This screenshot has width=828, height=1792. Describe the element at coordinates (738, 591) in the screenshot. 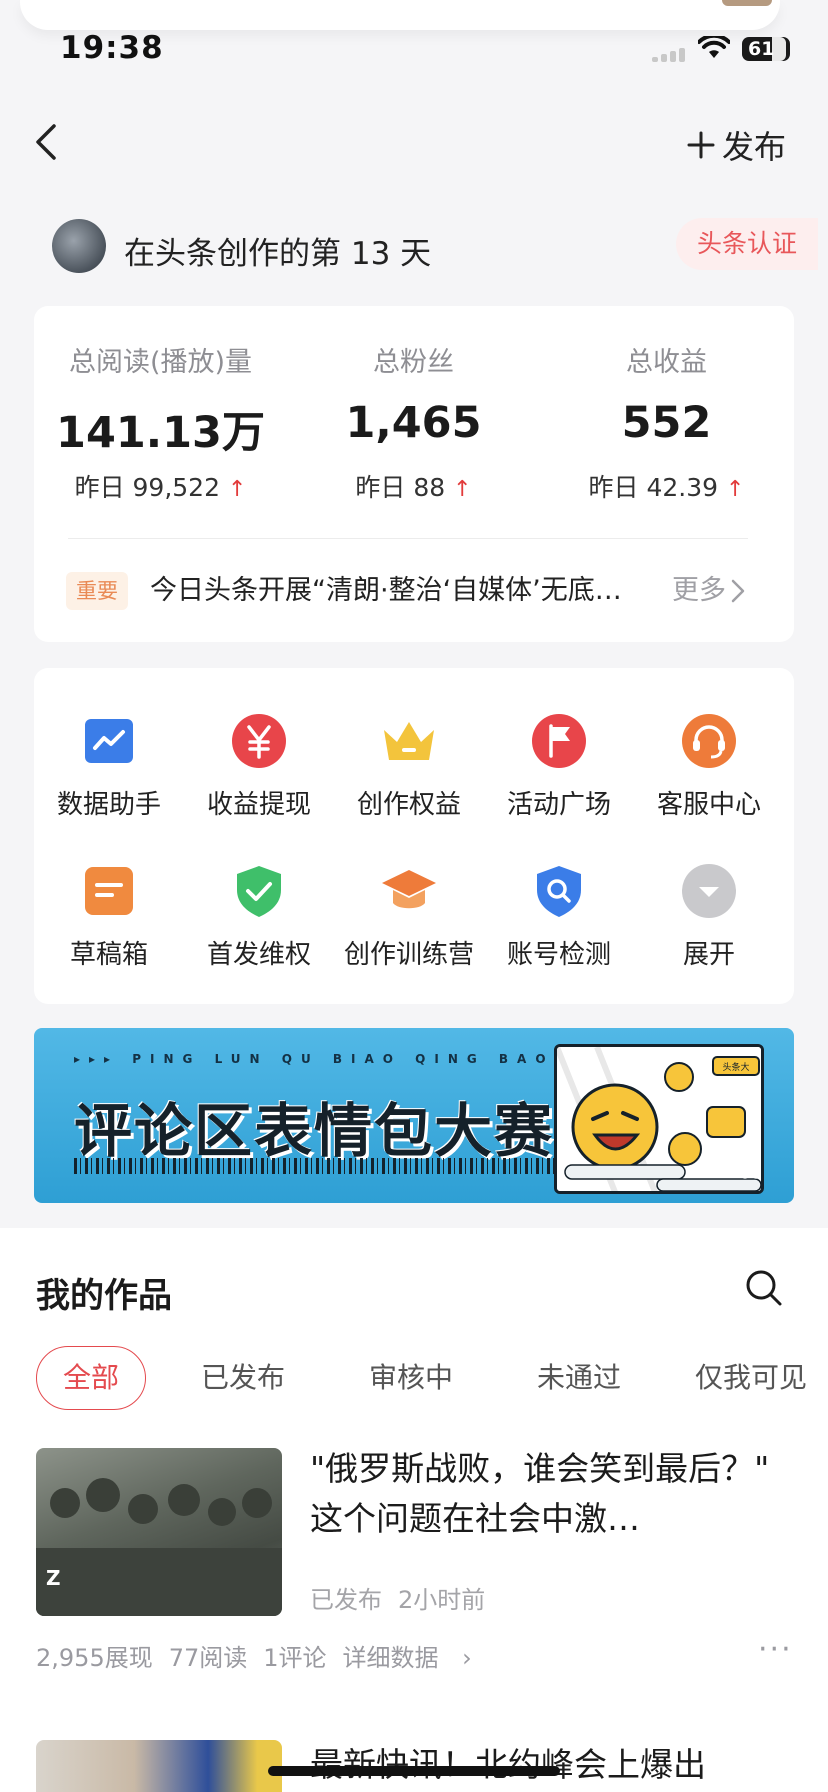

I see `chevron-right-icon` at that location.